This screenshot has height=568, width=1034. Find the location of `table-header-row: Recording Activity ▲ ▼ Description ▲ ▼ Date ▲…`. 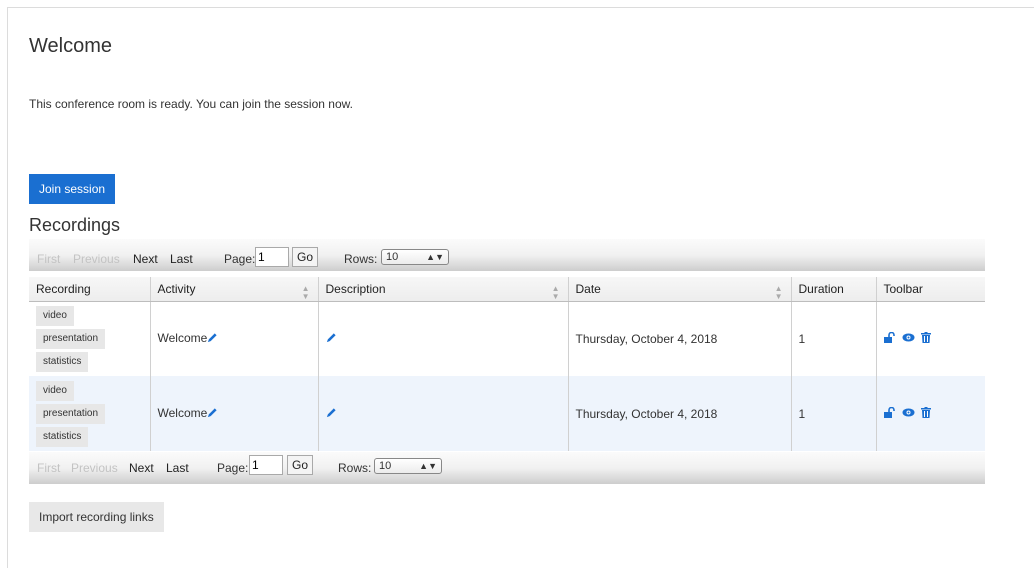

table-header-row: Recording Activity ▲ ▼ Description ▲ ▼ Date ▲… is located at coordinates (507, 289).